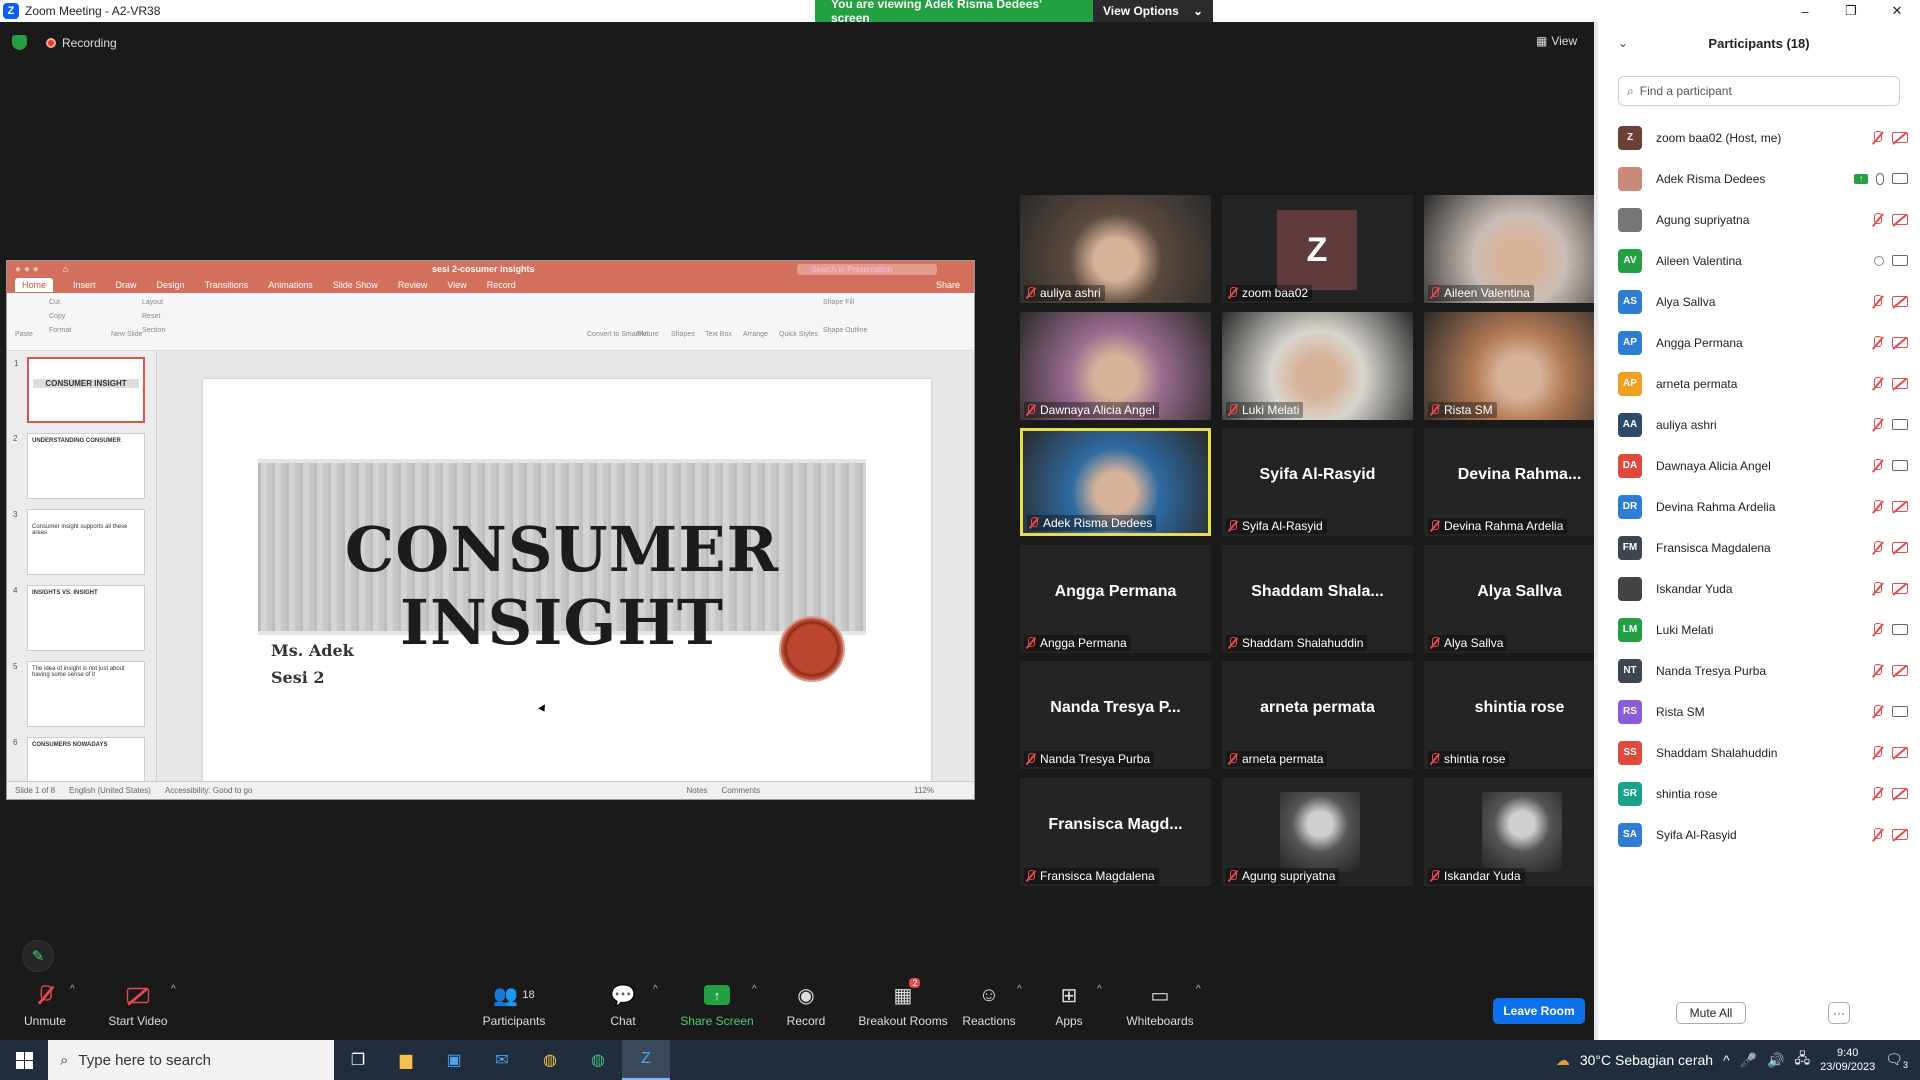 The image size is (1920, 1080). Describe the element at coordinates (64, 1060) in the screenshot. I see `search-icon: ⌕` at that location.